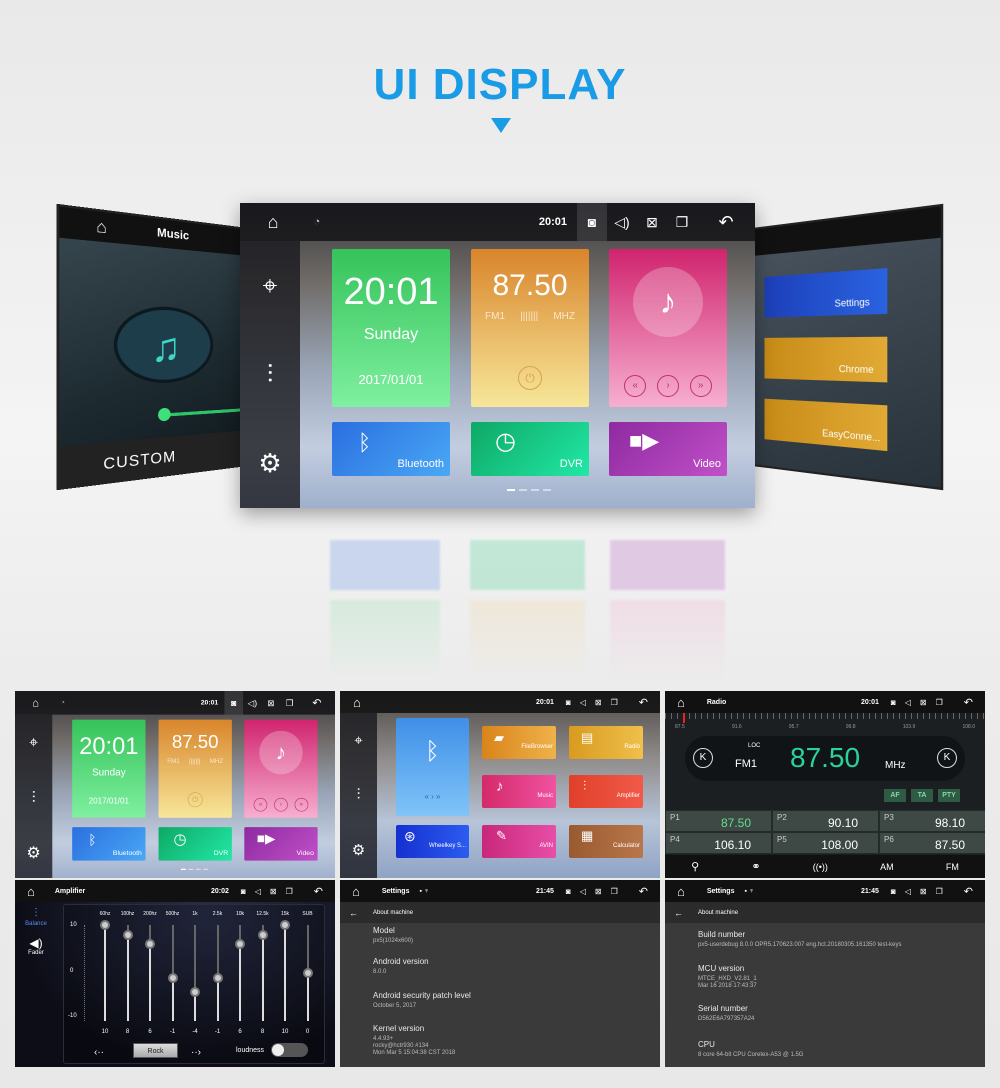 The width and height of the screenshot is (1000, 1088). What do you see at coordinates (703, 758) in the screenshot?
I see `seek-back-icon: K` at bounding box center [703, 758].